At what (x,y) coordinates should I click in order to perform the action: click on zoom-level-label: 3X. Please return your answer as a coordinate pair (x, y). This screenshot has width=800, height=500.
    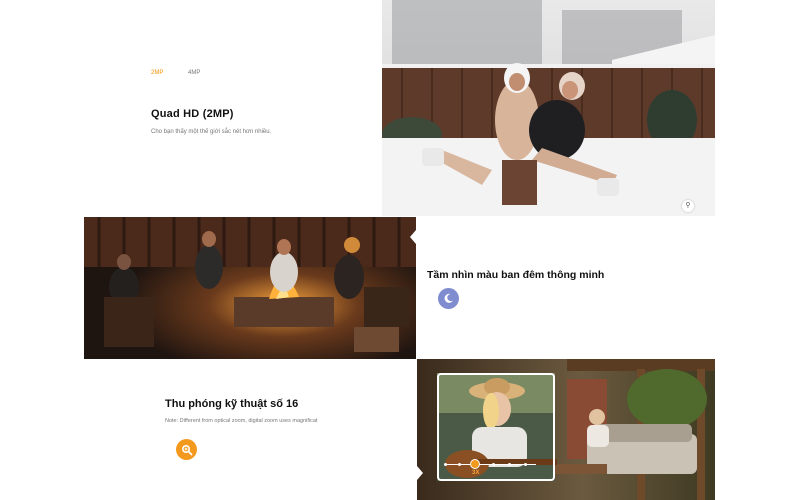
    Looking at the image, I should click on (476, 473).